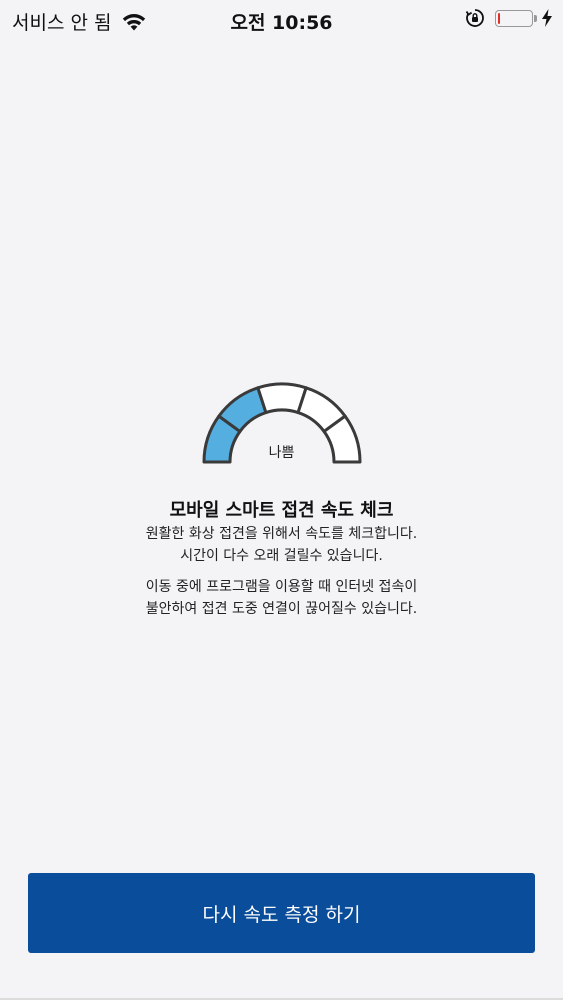  Describe the element at coordinates (281, 556) in the screenshot. I see `description-line: 시간이 다수 오래 걸릴수 있습니다.` at that location.